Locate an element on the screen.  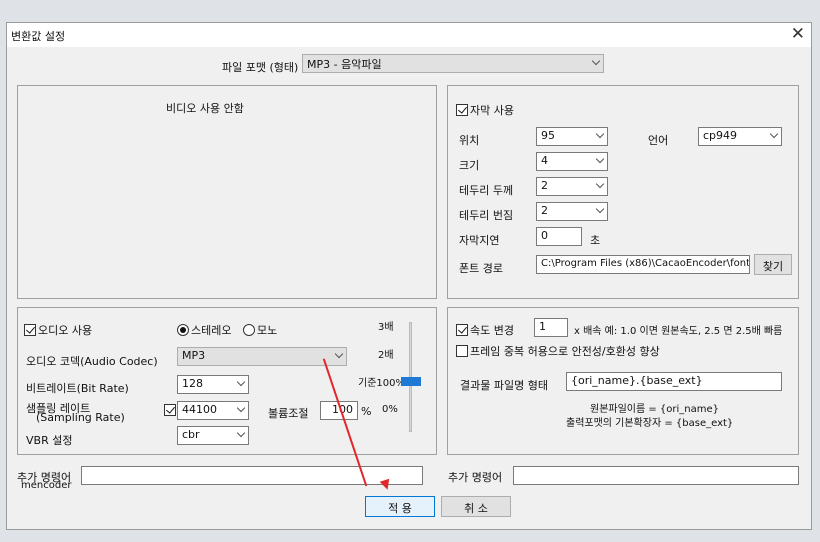
result-name-value: {ori_name}.{base_ext} is located at coordinates (637, 380).